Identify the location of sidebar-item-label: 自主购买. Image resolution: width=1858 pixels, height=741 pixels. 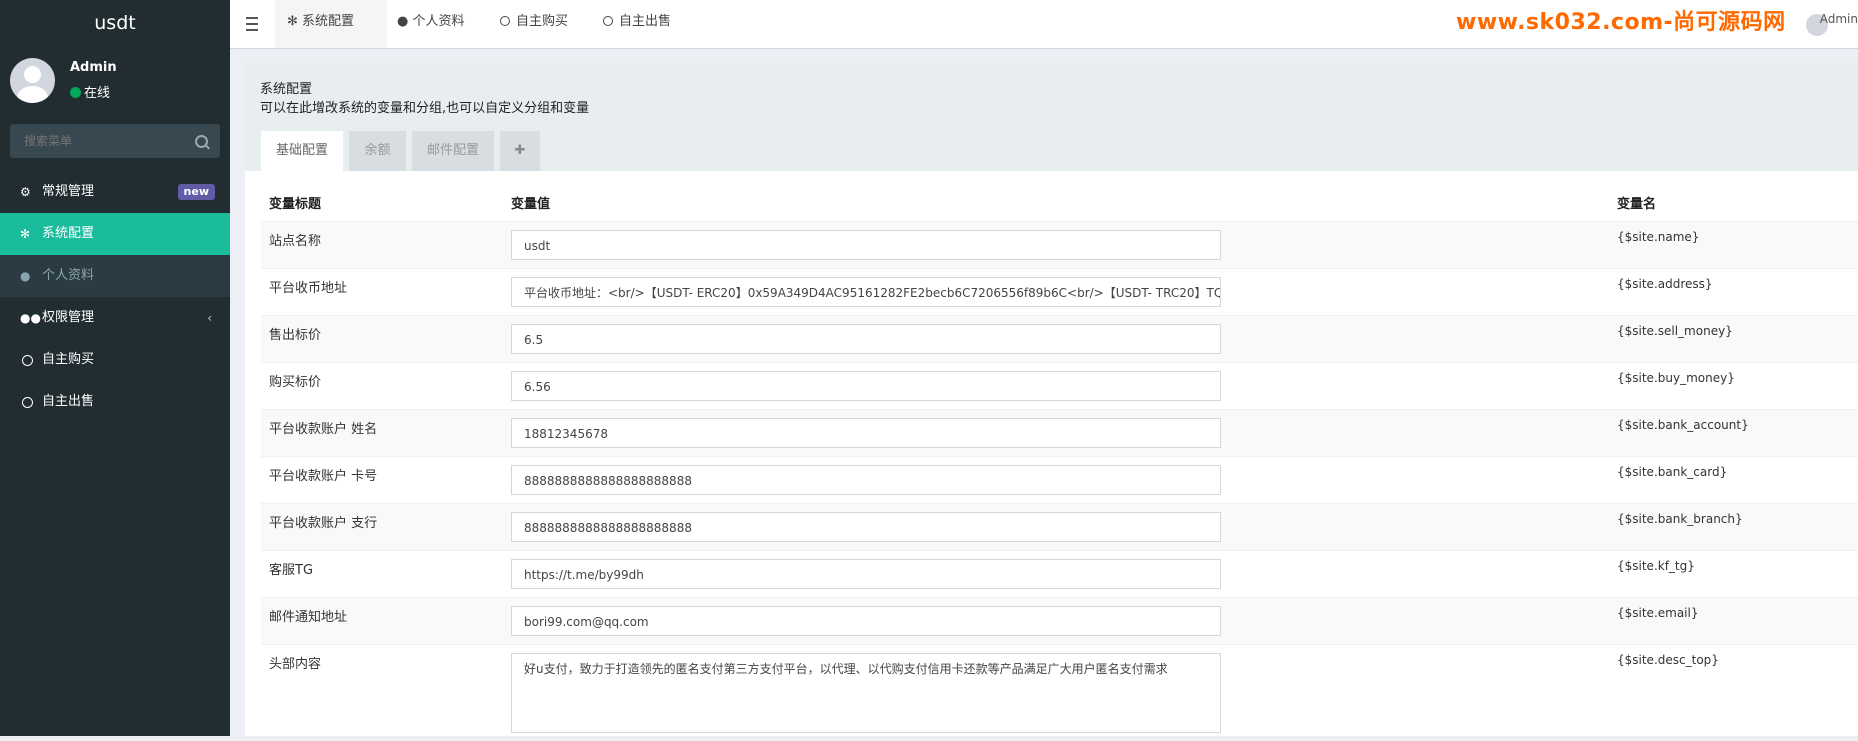
(68, 359).